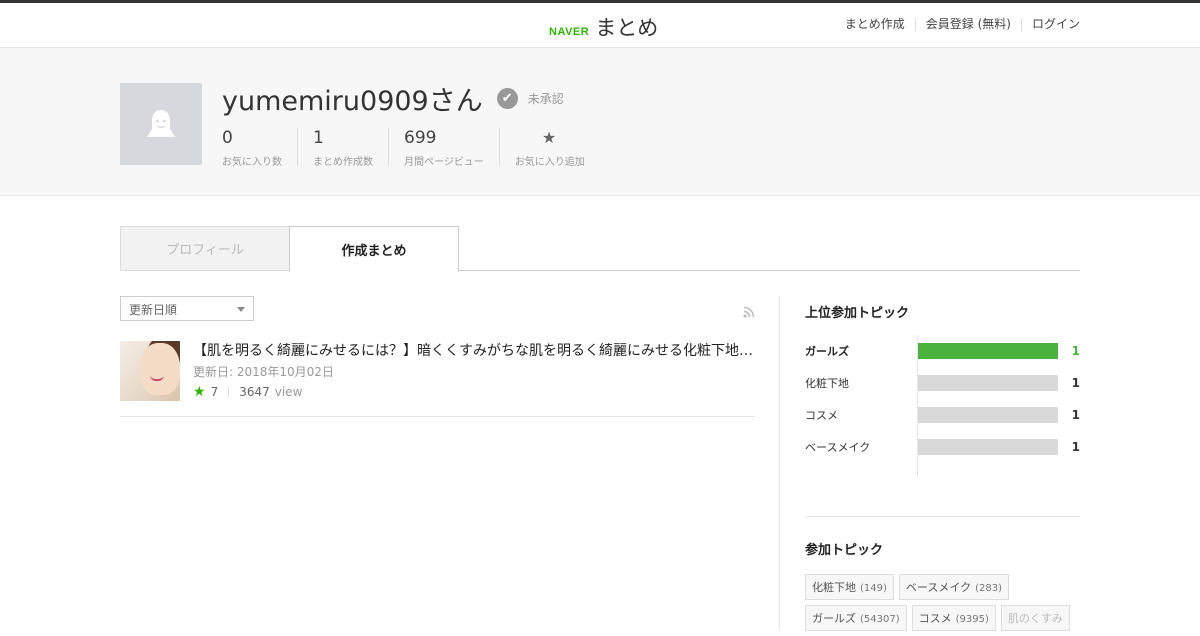  What do you see at coordinates (967, 24) in the screenshot?
I see `register-link: 会員登録 (無料)` at bounding box center [967, 24].